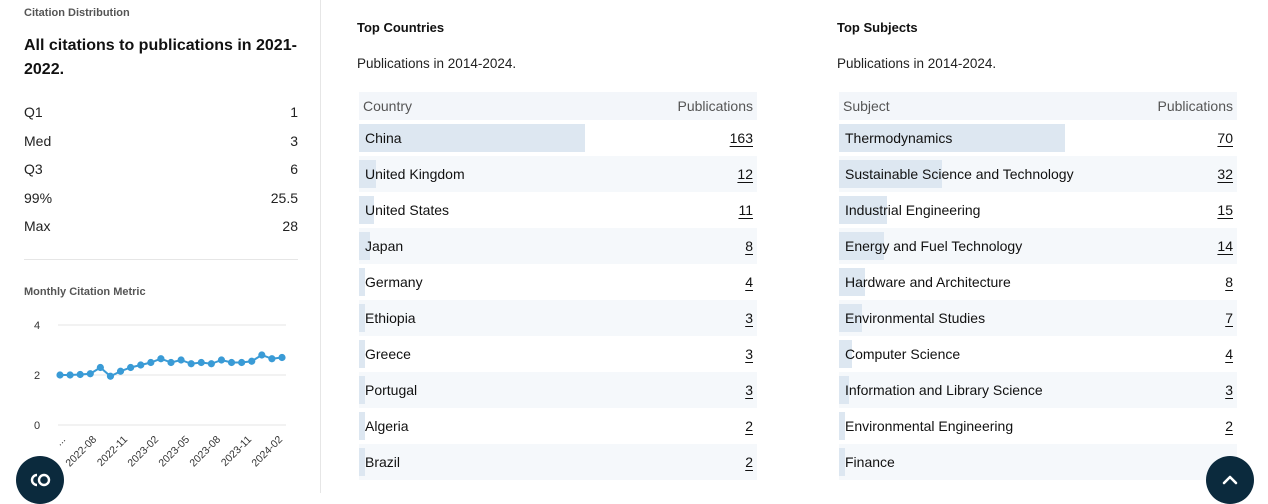 The height and width of the screenshot is (504, 1268). What do you see at coordinates (1038, 106) in the screenshot?
I see `table-header: Subject Publications` at bounding box center [1038, 106].